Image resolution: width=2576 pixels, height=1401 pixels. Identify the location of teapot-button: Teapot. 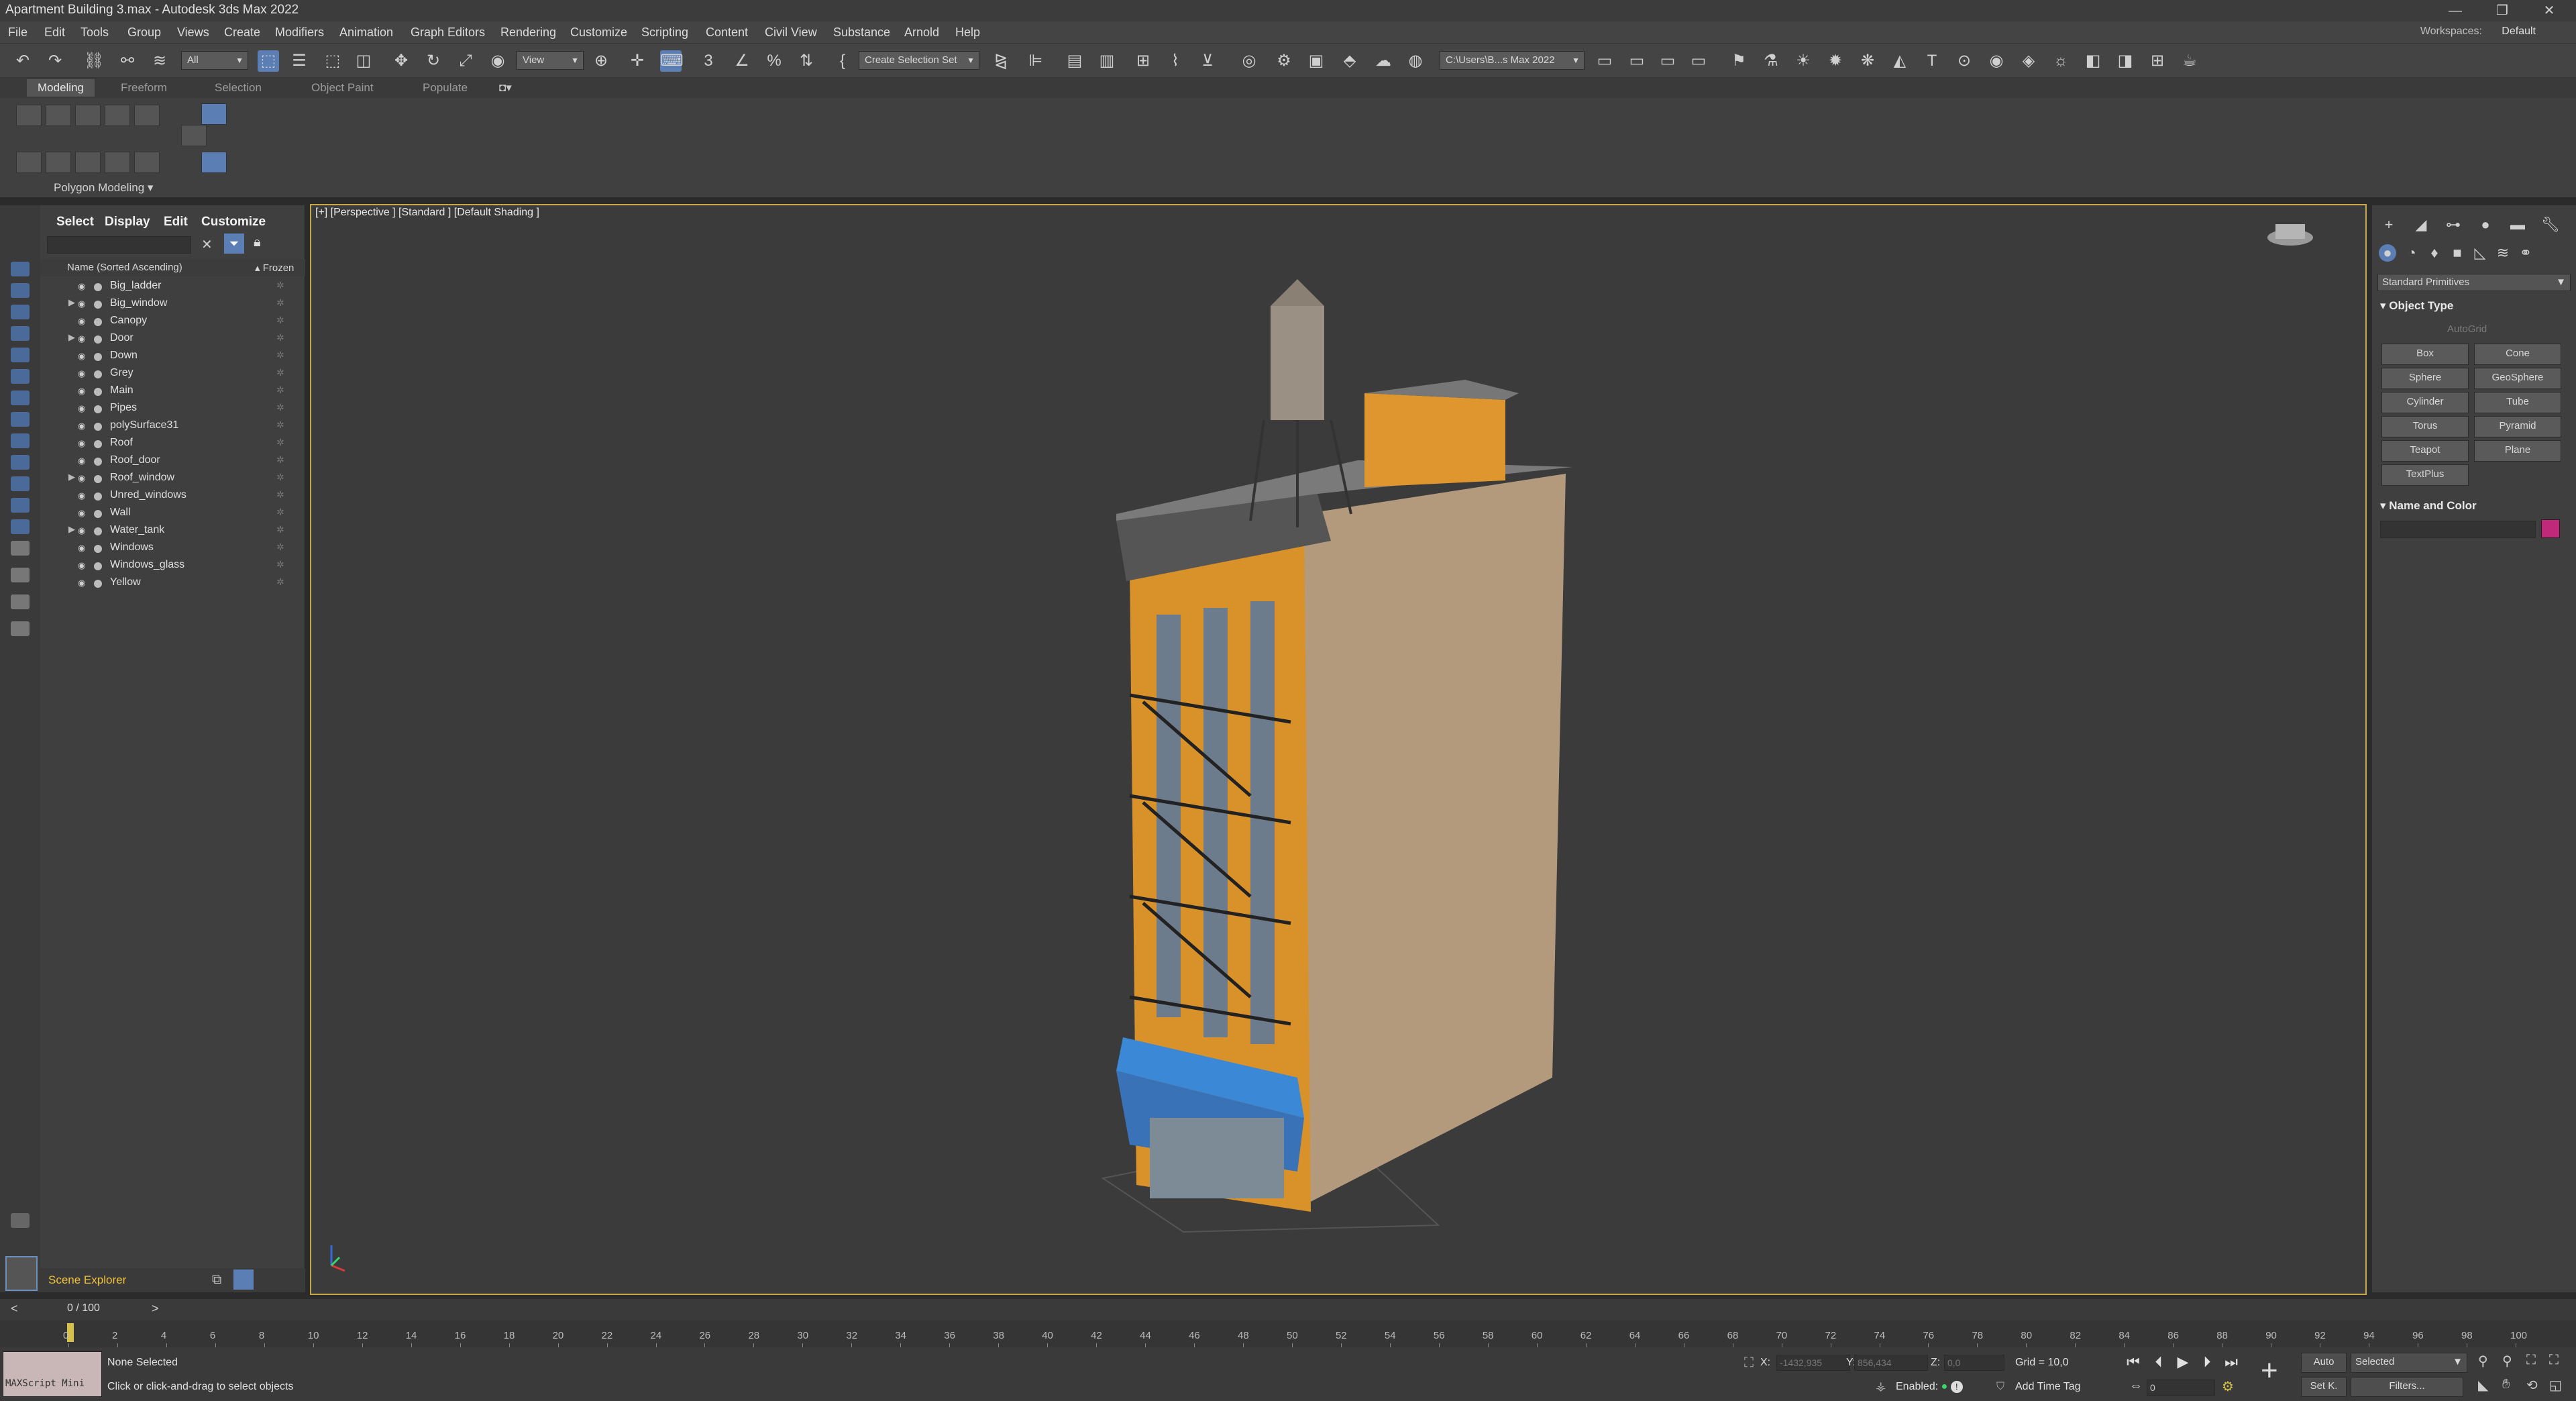
(2425, 451).